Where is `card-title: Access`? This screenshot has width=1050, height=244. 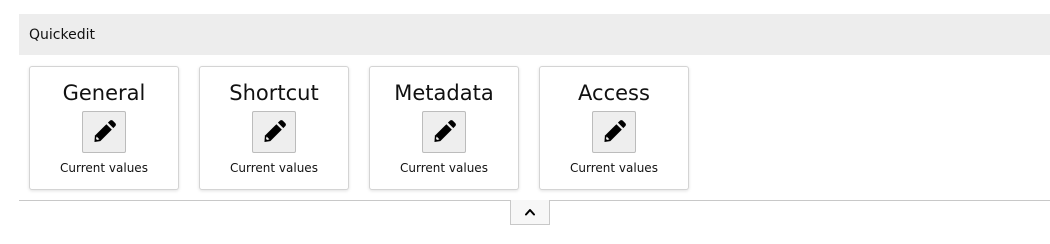
card-title: Access is located at coordinates (614, 93).